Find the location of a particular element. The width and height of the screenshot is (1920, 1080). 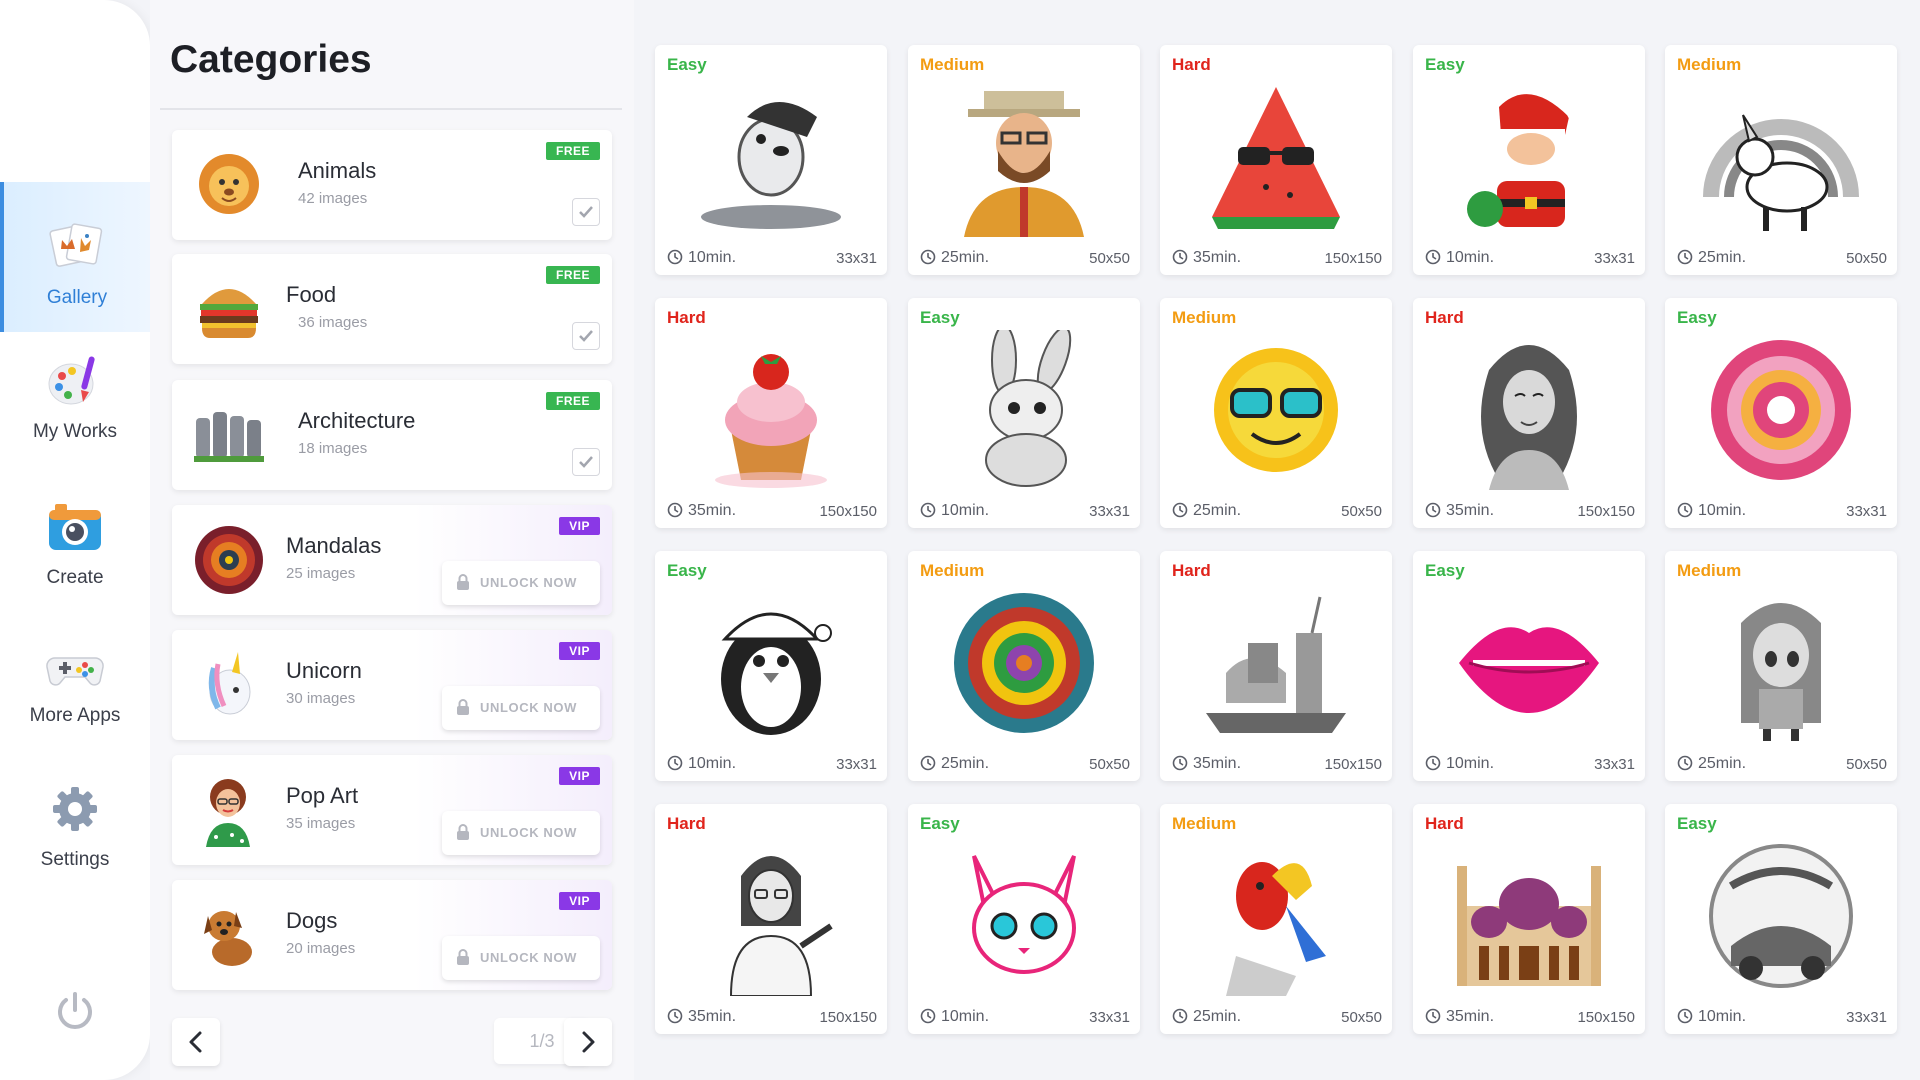

vip-badge: VIP is located at coordinates (579, 776).